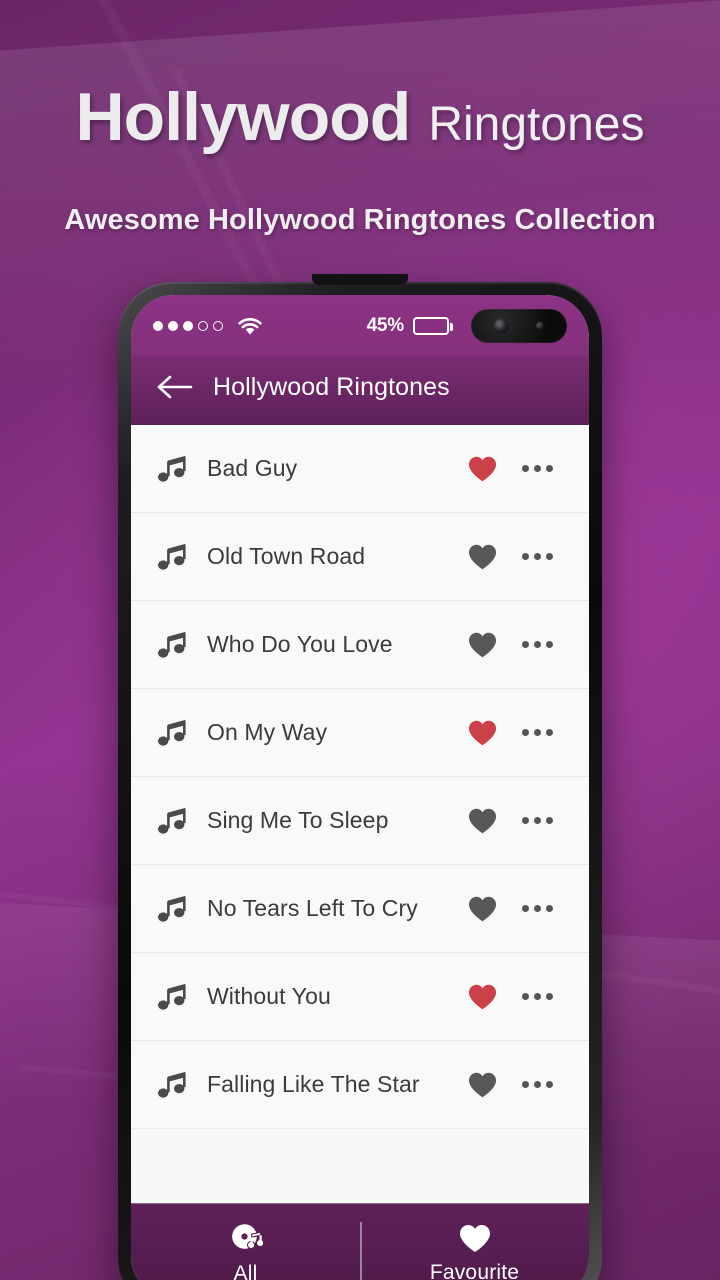  What do you see at coordinates (243, 117) in the screenshot?
I see `promo-title-strong: Hollywood` at bounding box center [243, 117].